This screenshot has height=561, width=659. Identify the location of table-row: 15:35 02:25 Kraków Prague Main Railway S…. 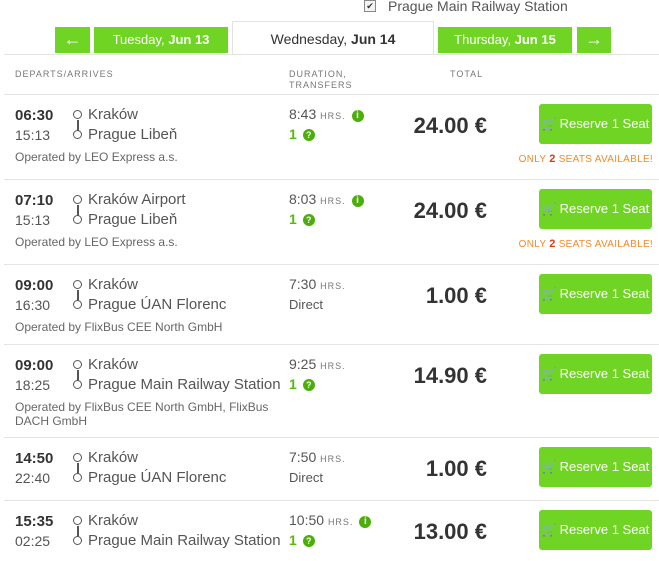
(331, 531).